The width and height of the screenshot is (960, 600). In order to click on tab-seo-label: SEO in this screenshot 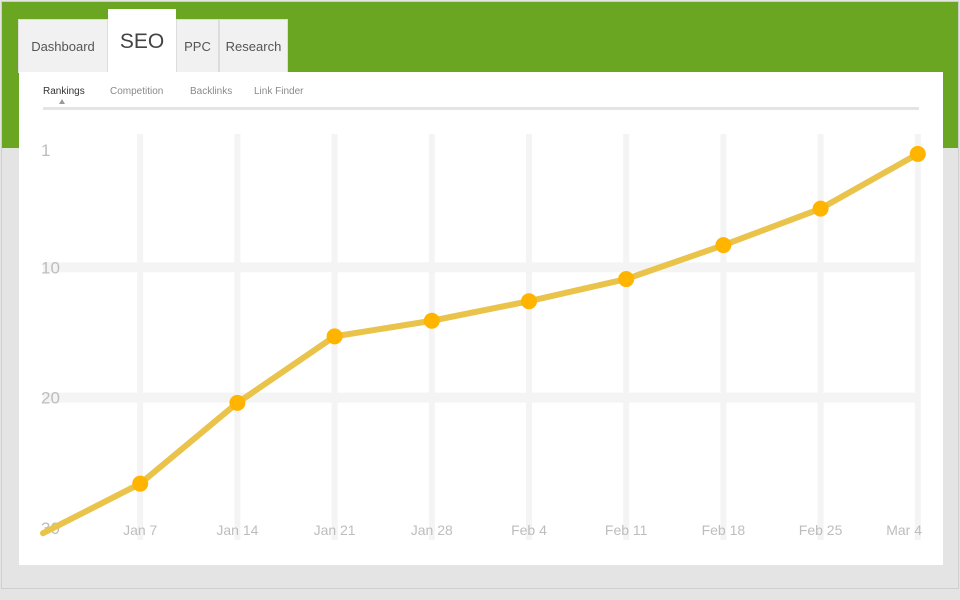, I will do `click(142, 41)`.